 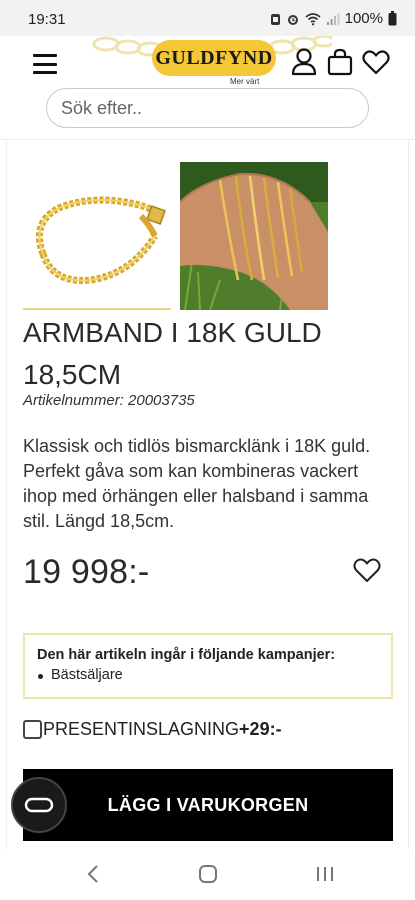 I want to click on user-icon, so click(x=304, y=62).